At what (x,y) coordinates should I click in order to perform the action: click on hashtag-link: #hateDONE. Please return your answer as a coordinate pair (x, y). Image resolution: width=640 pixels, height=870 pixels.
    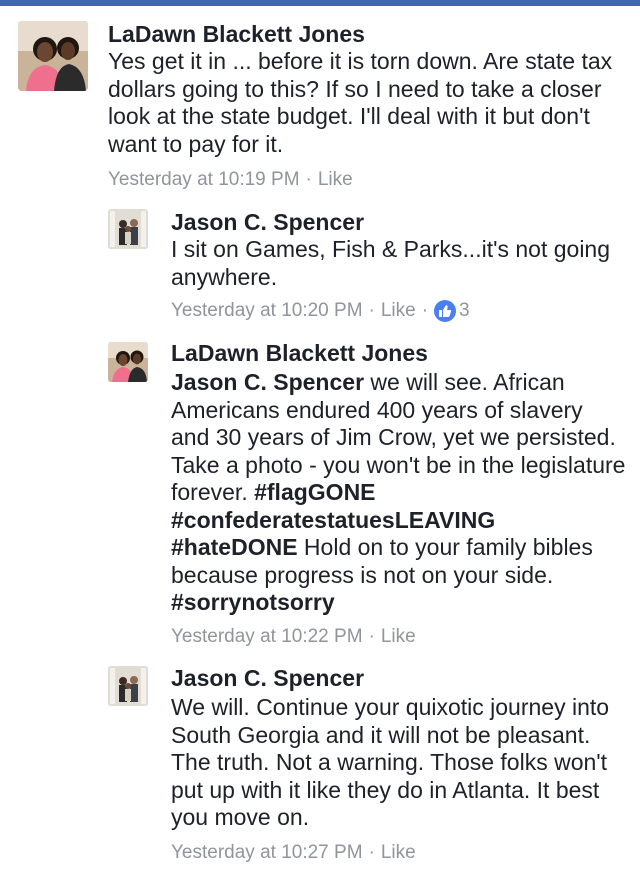
    Looking at the image, I should click on (234, 547).